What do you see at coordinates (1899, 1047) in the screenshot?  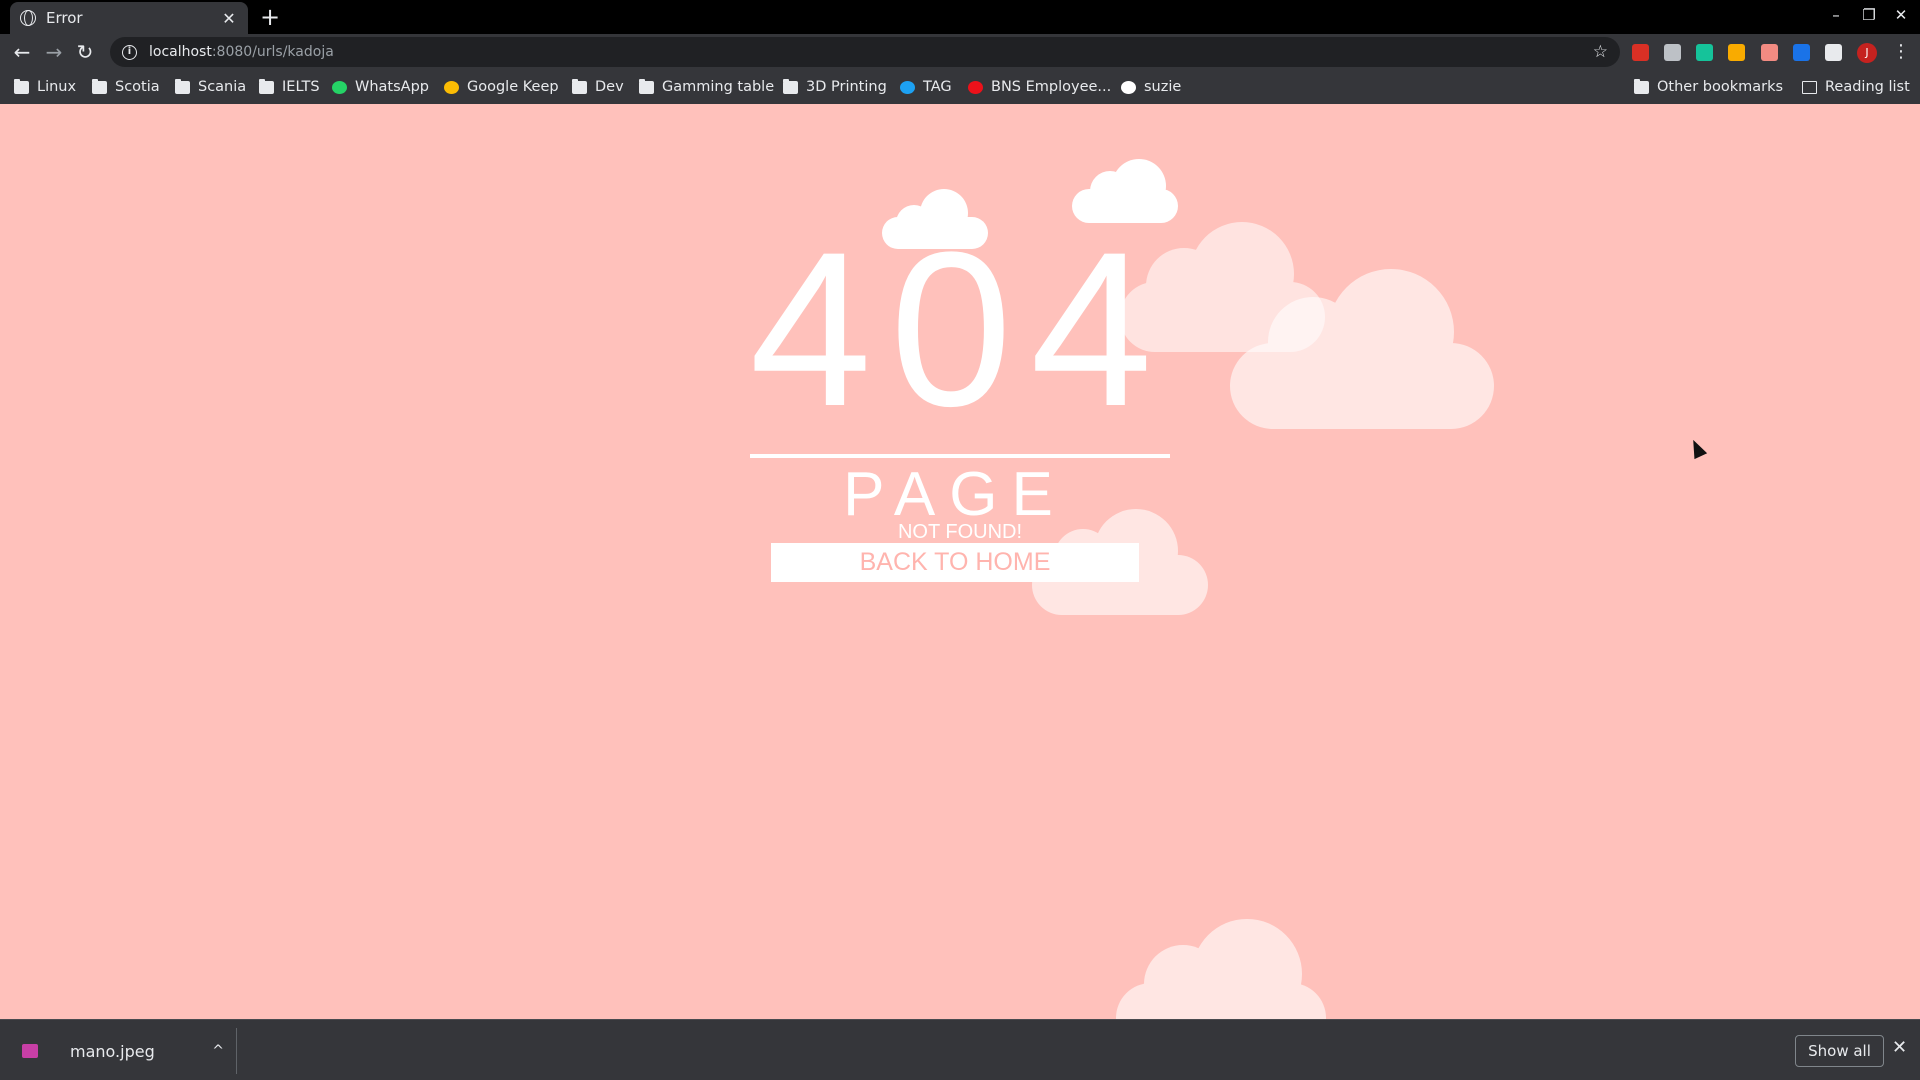 I see `close-download-bar-icon: ✕` at bounding box center [1899, 1047].